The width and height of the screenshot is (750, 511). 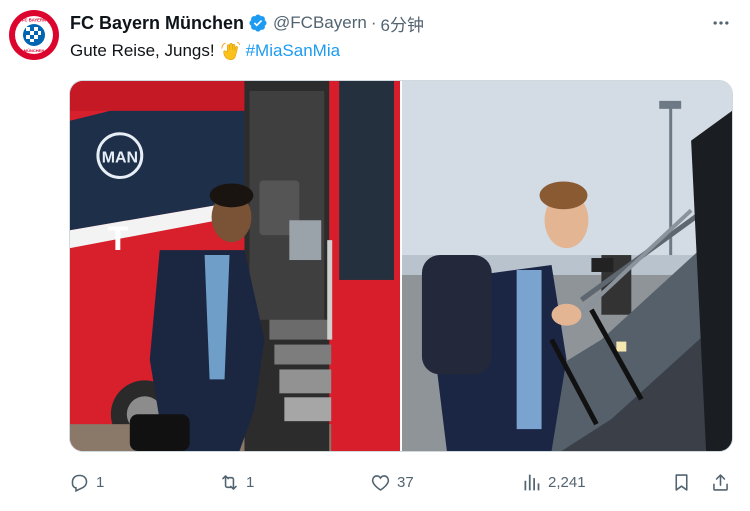 I want to click on heart-icon, so click(x=380, y=482).